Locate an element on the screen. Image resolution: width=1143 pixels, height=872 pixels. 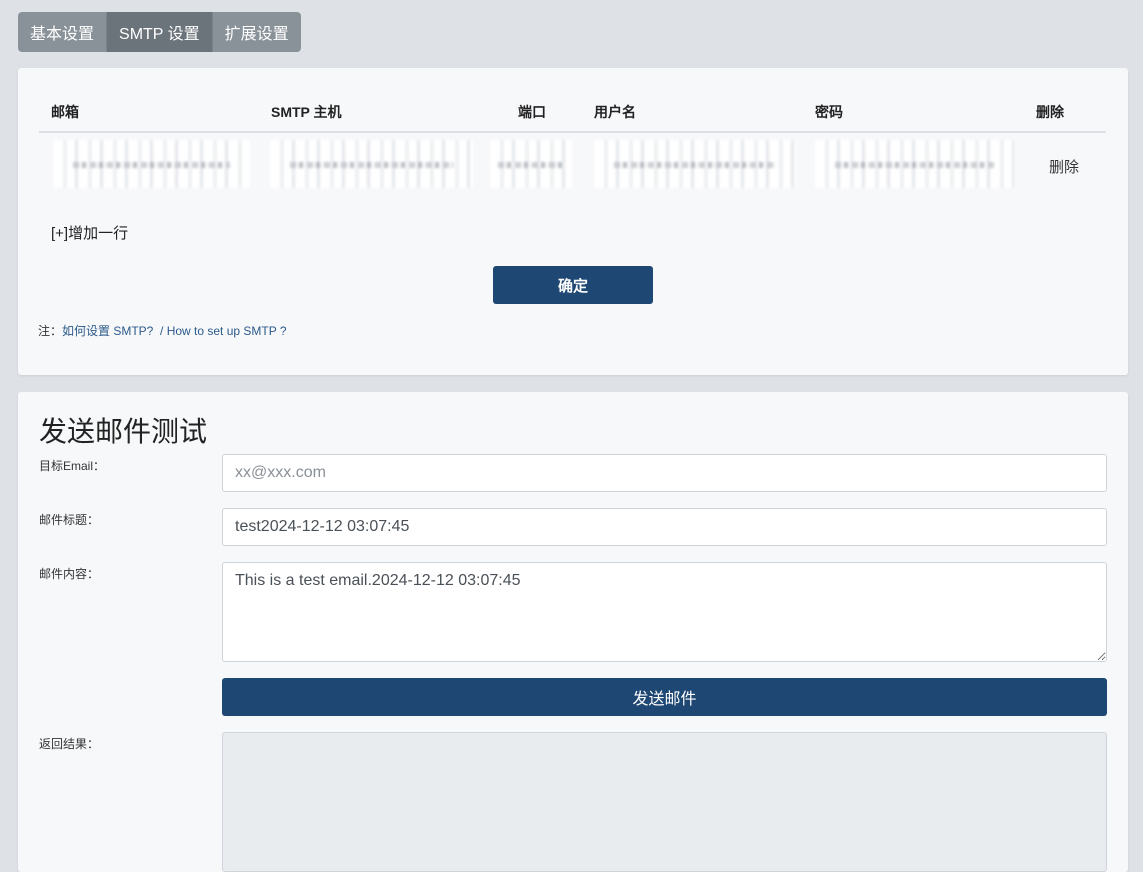
result-label: 返回结果： is located at coordinates (69, 744).